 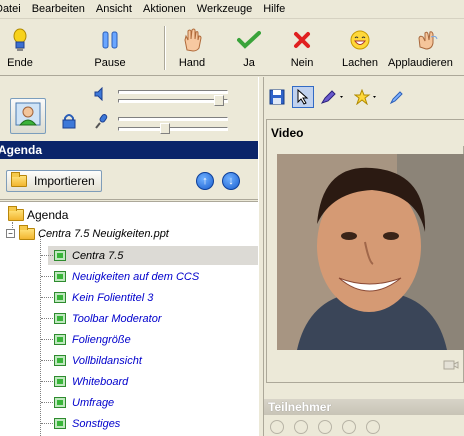 I want to click on toolbar-separator, so click(x=165, y=48).